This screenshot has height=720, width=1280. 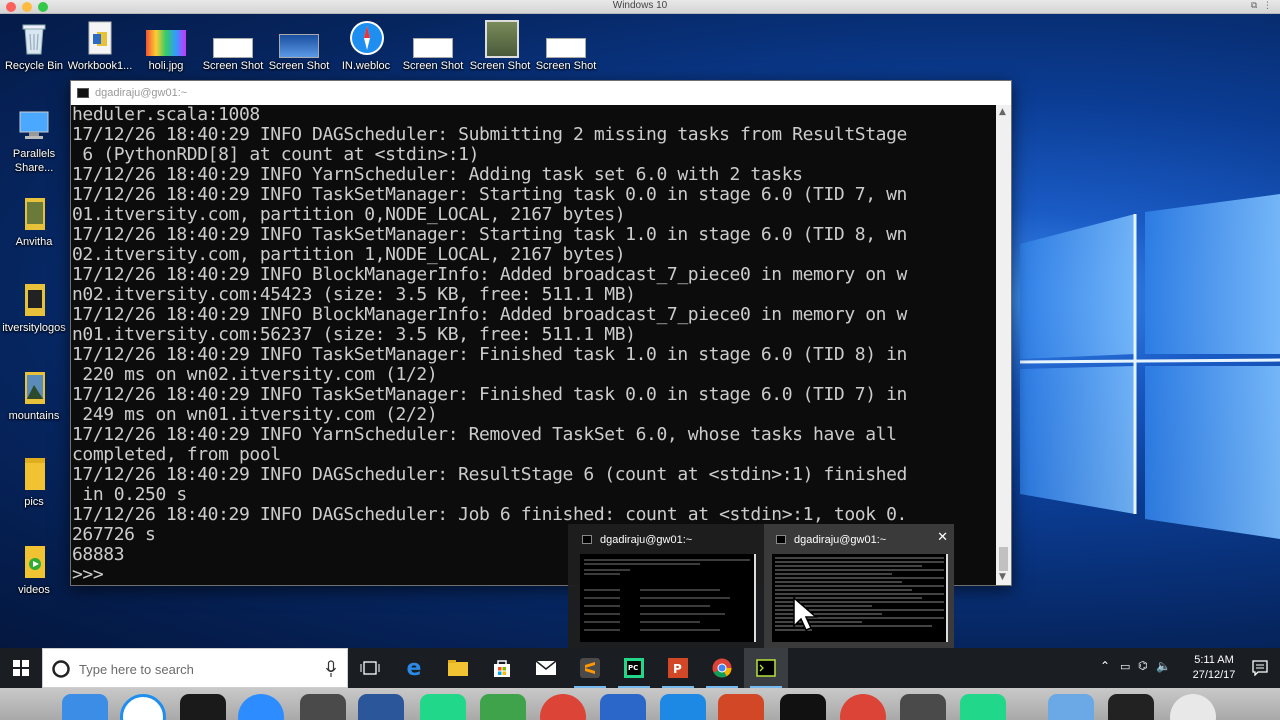 I want to click on videos-desktop-icon: videos, so click(x=34, y=570).